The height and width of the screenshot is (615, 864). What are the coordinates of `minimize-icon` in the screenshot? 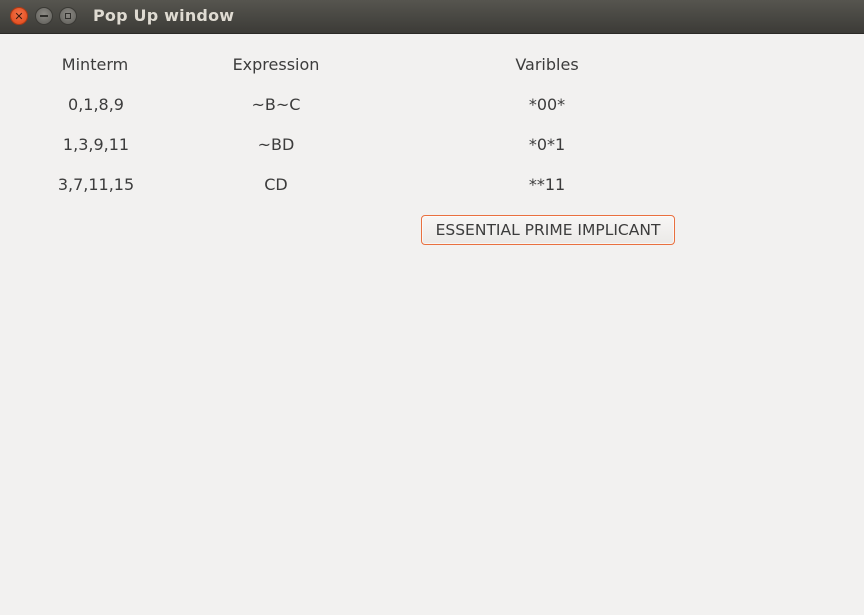 It's located at (44, 16).